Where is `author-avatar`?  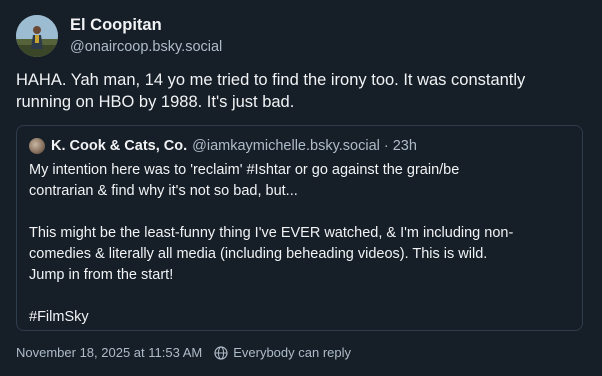 author-avatar is located at coordinates (37, 36).